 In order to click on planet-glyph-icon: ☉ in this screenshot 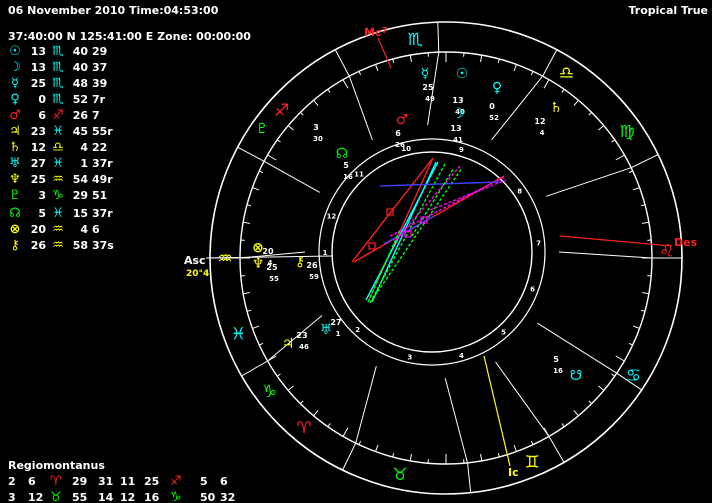, I will do `click(462, 74)`.